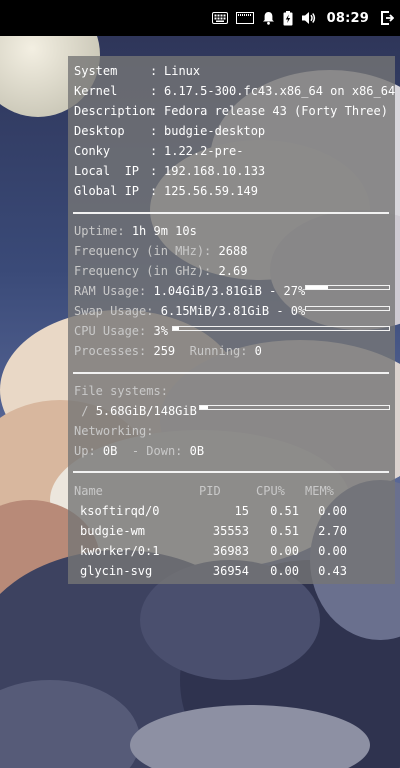 The image size is (400, 768). Describe the element at coordinates (317, 287) in the screenshot. I see `ram-usage-fill` at that location.